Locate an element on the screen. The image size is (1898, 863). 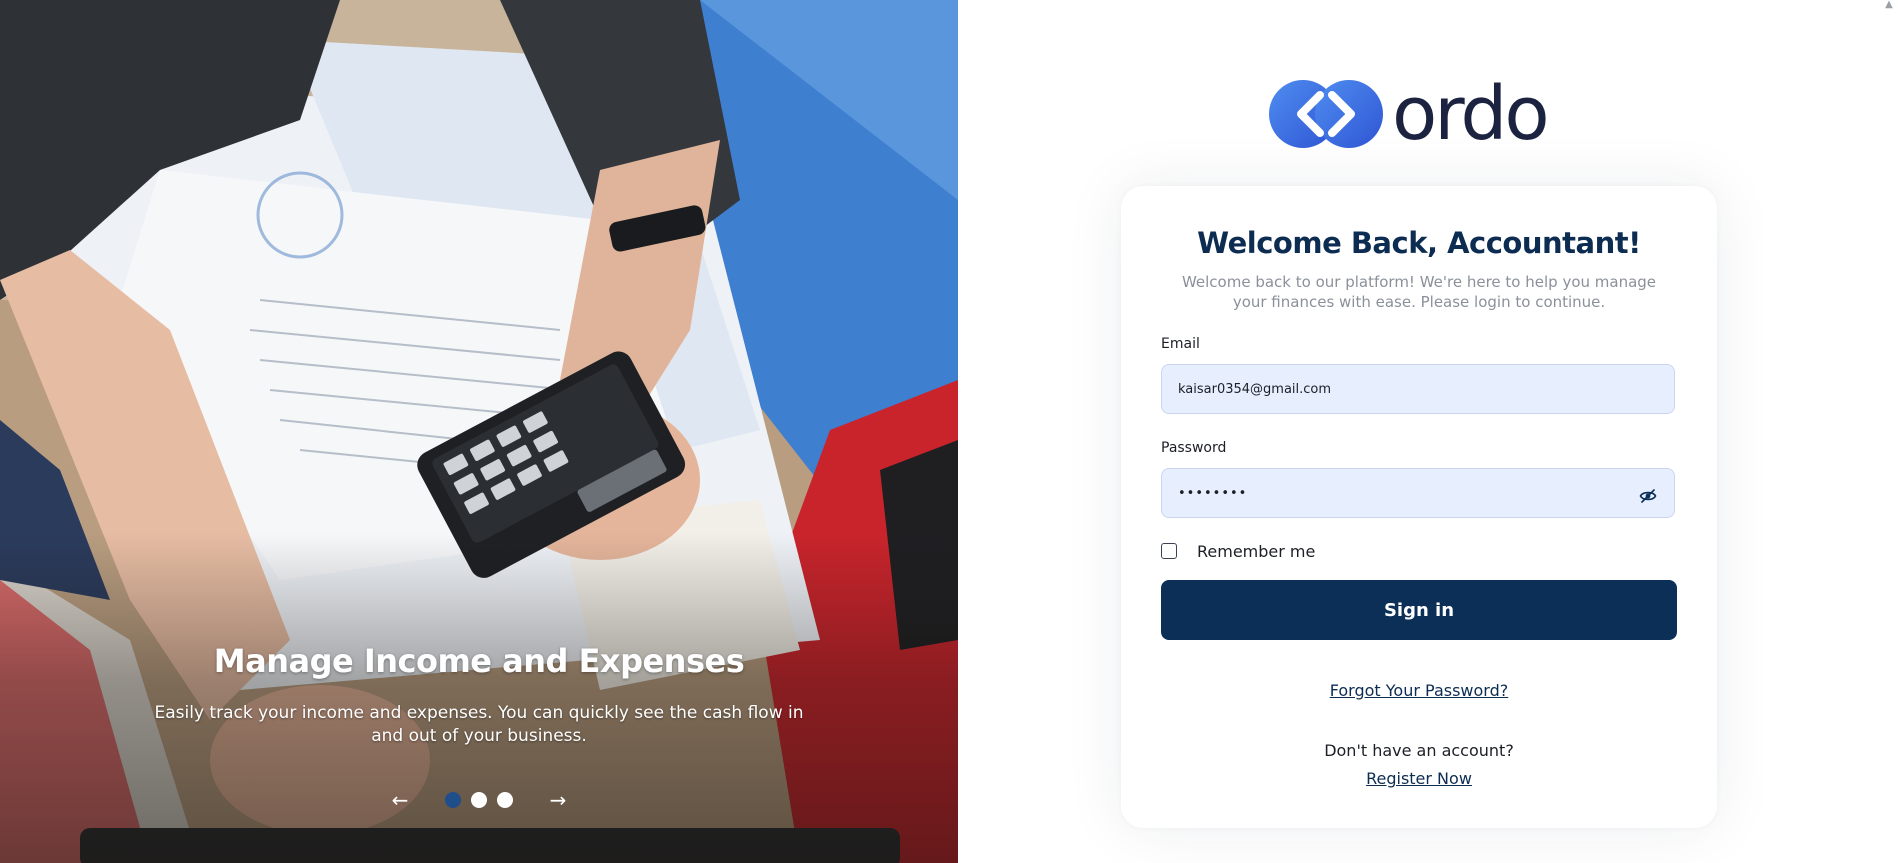
eye-off-icon is located at coordinates (1648, 496).